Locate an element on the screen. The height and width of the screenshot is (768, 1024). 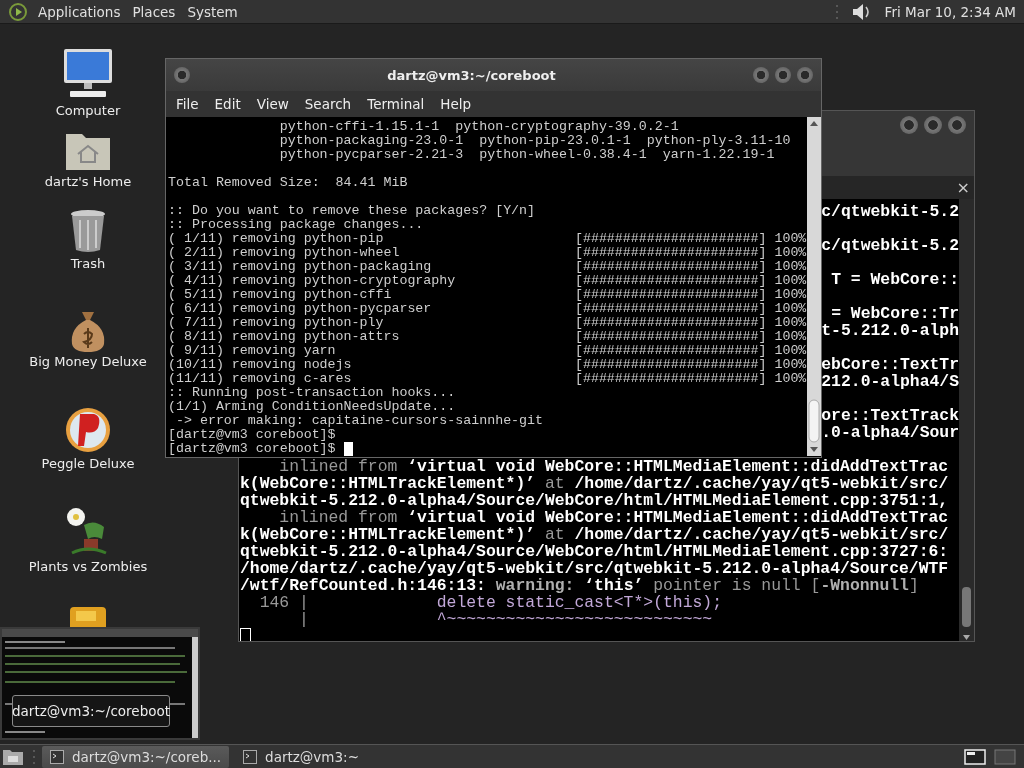
terminal-line: .0-alpha4/Sour is located at coordinates (890, 432).